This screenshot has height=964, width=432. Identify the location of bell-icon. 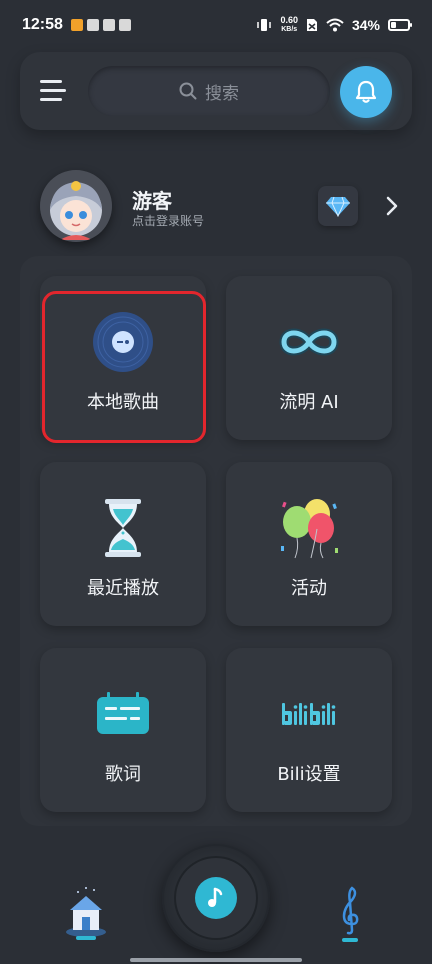
(366, 91).